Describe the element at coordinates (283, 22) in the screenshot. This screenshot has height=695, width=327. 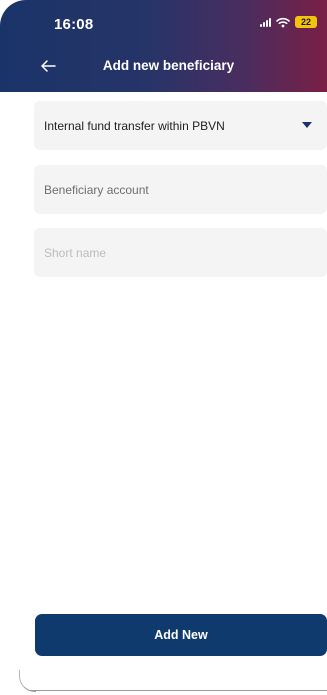
I see `wifi-icon` at that location.